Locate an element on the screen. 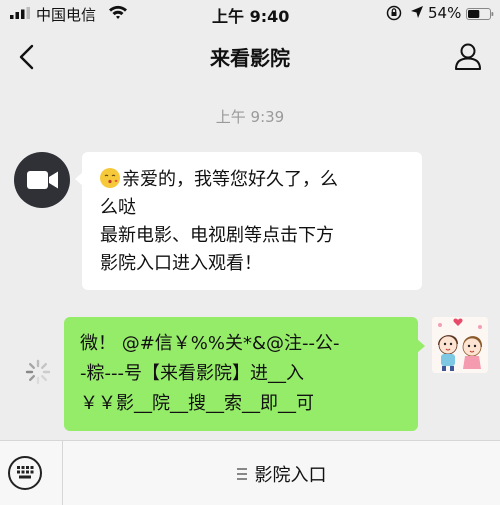  incoming-text-line-3: 最新电影、电视剧等点击下方 is located at coordinates (217, 235).